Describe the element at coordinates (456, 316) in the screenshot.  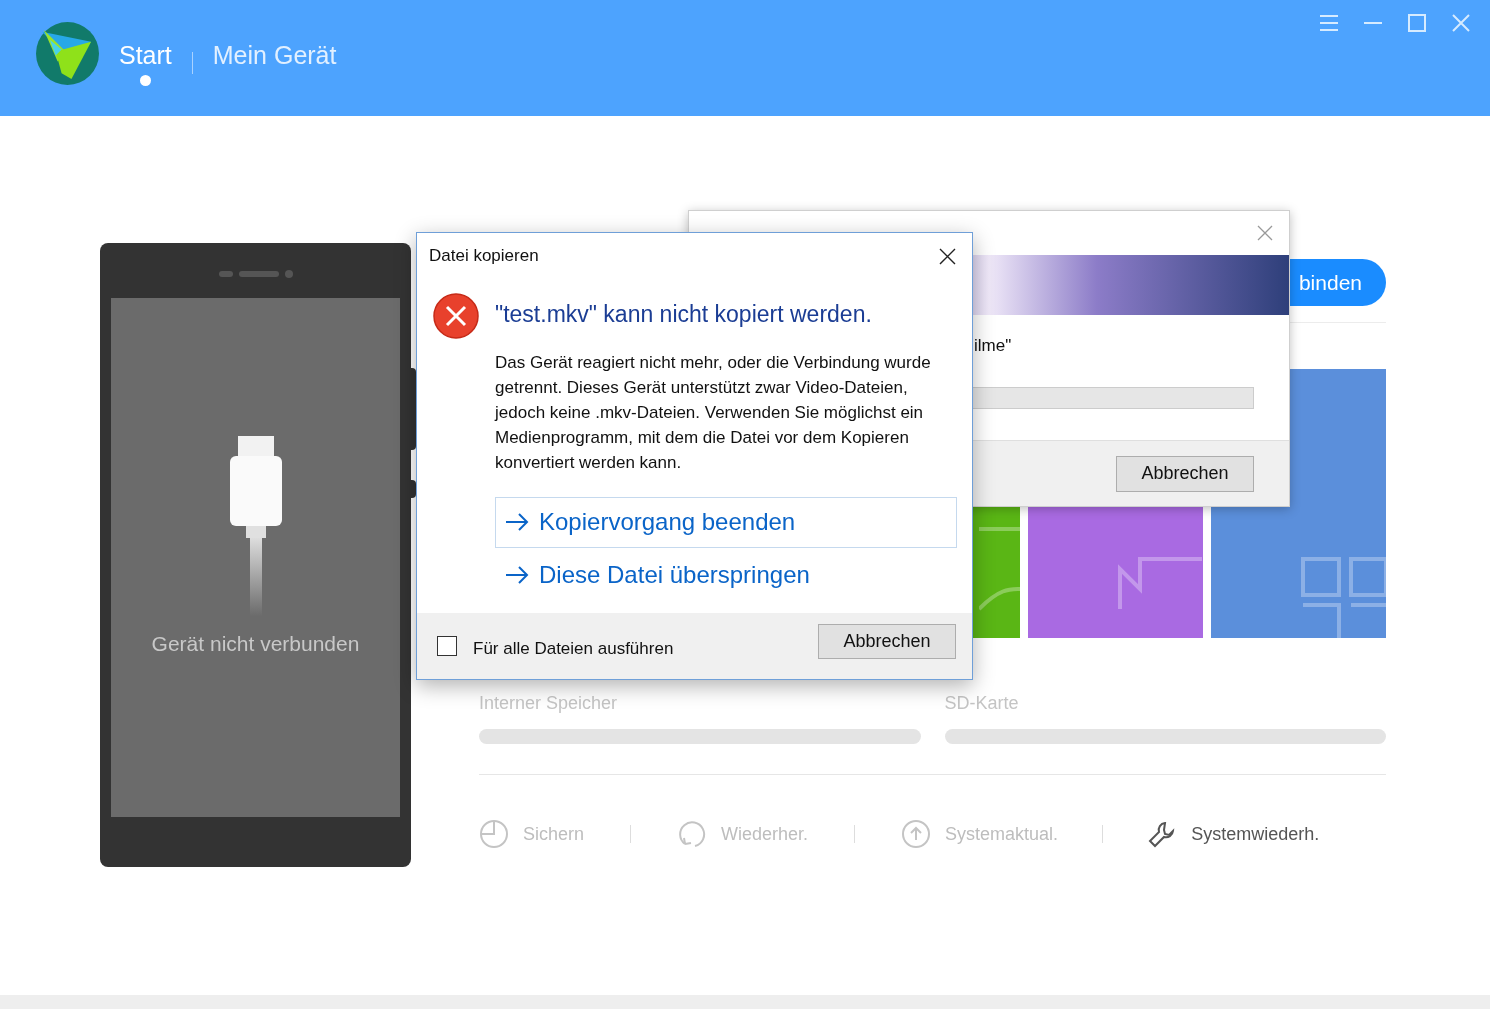
I see `error-icon` at that location.